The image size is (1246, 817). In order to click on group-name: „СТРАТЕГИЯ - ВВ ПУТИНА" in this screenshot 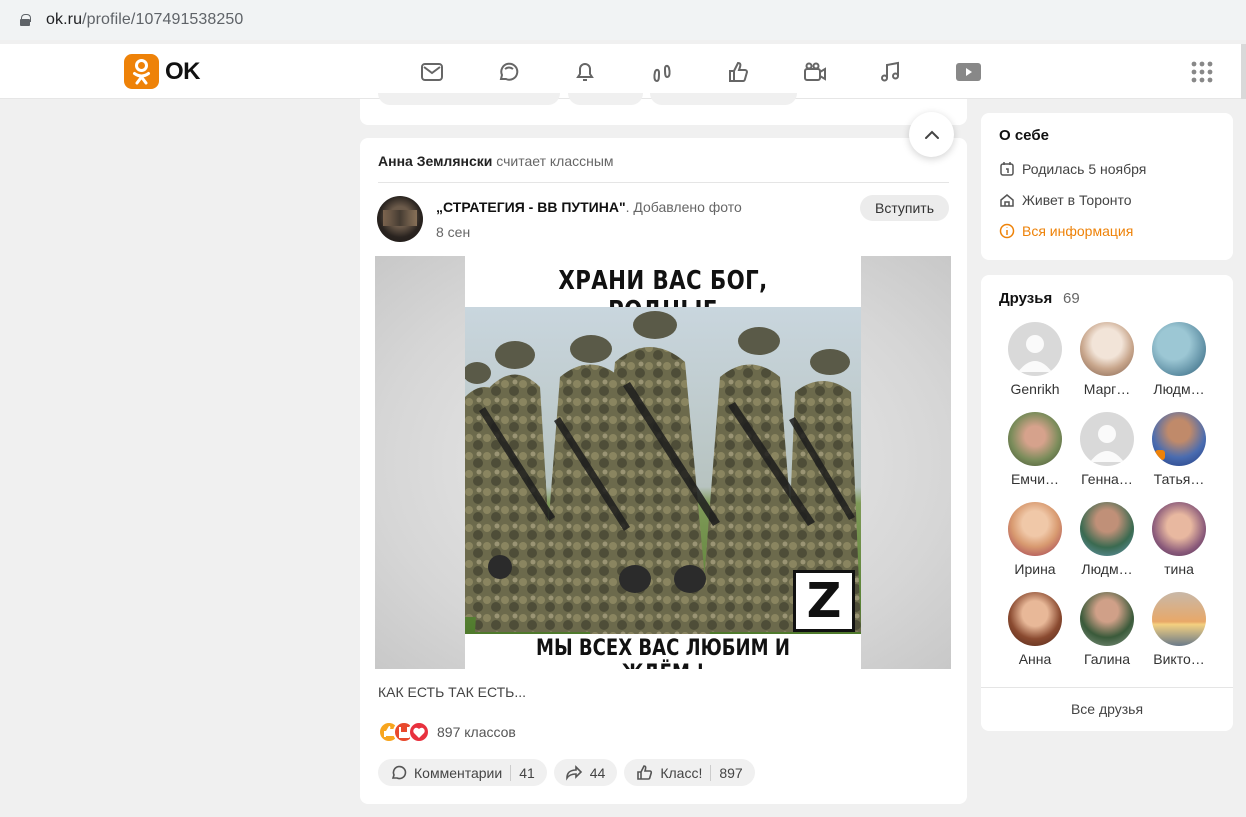, I will do `click(531, 207)`.